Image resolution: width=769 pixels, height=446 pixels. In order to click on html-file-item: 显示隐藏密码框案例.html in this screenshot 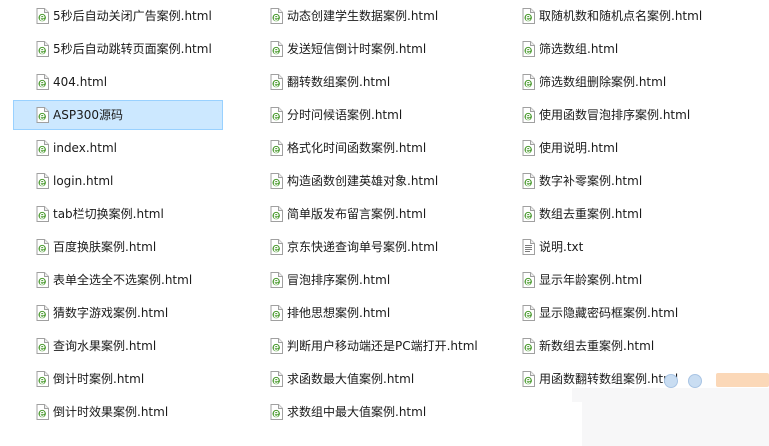, I will do `click(612, 313)`.